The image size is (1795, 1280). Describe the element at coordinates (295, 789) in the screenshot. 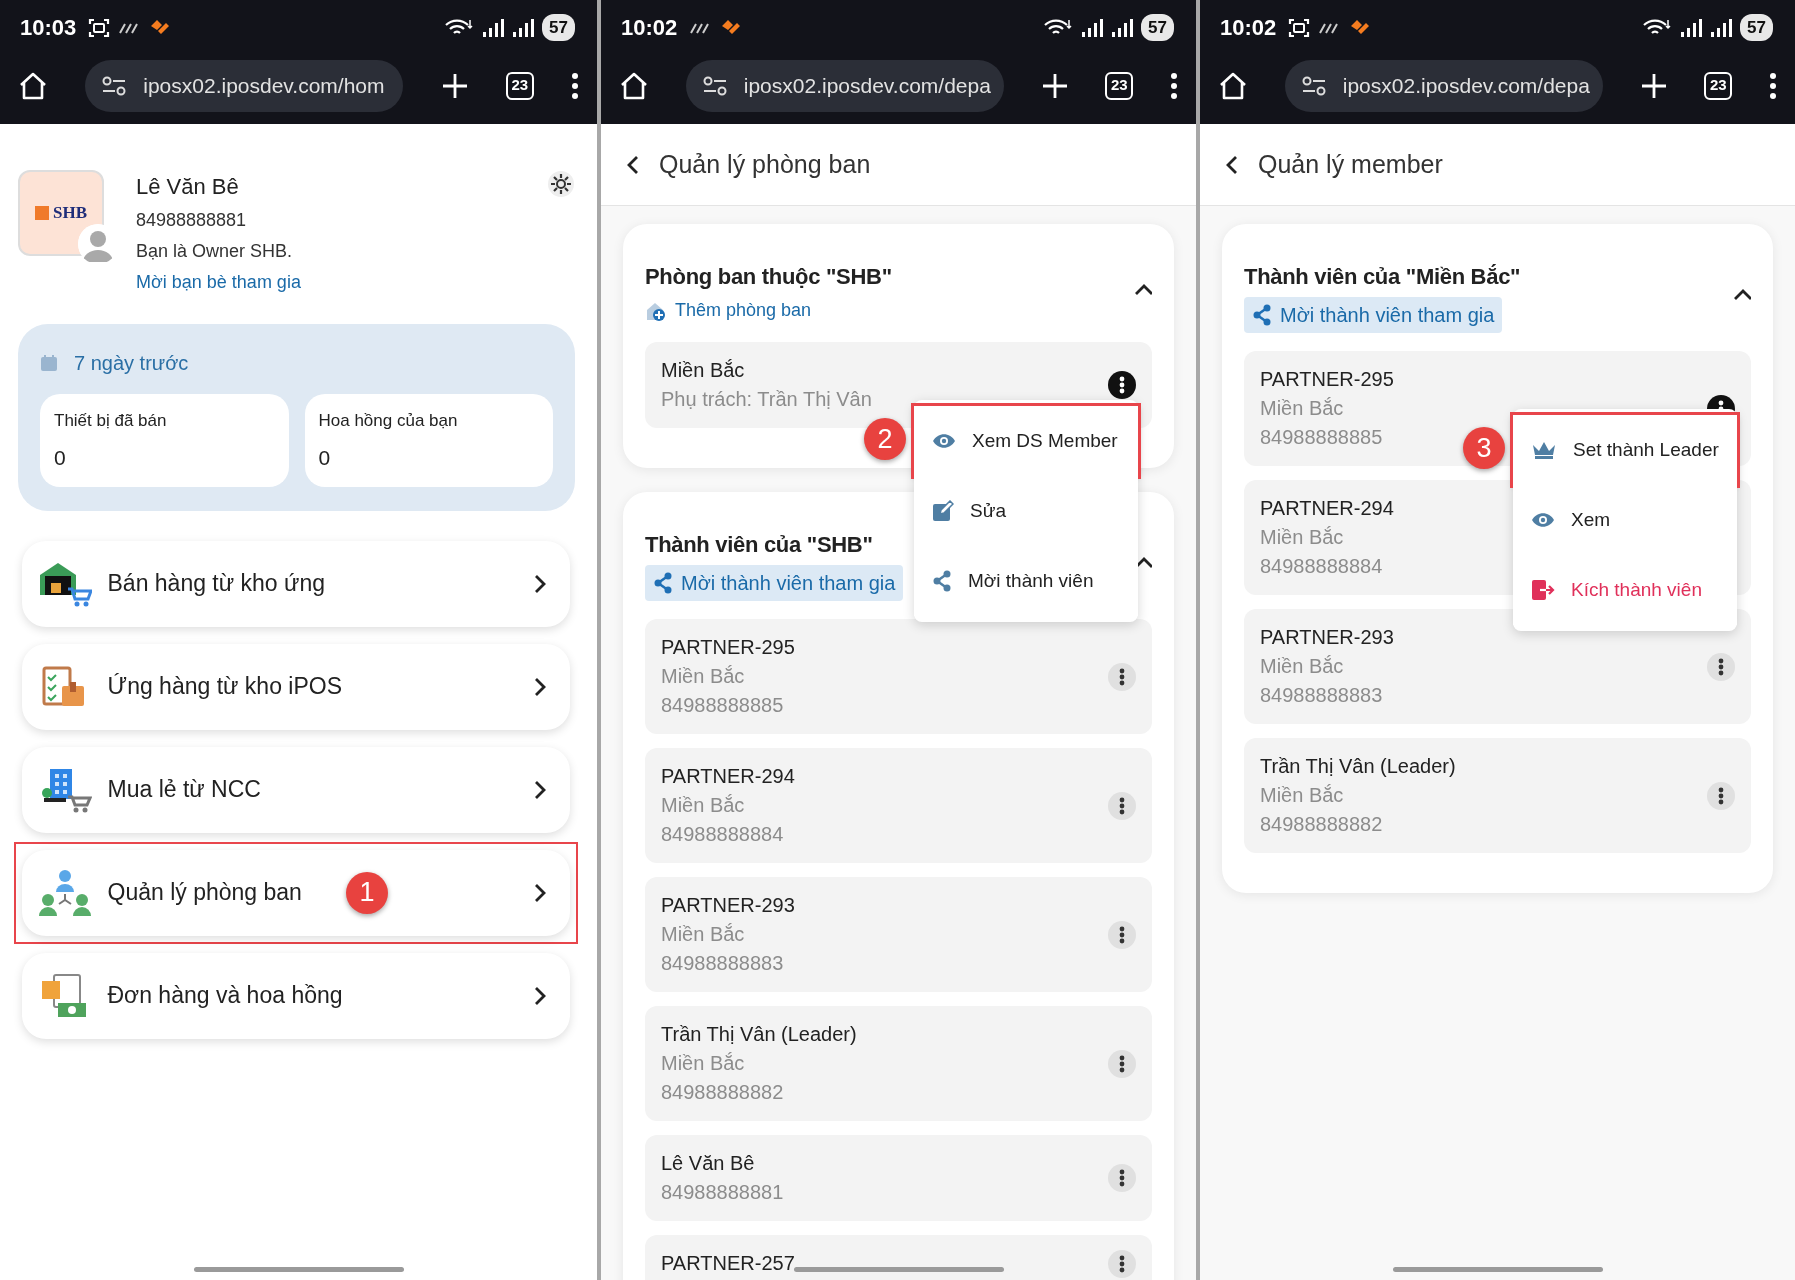

I see `menu-item: Mua lẻ từ NCC` at that location.